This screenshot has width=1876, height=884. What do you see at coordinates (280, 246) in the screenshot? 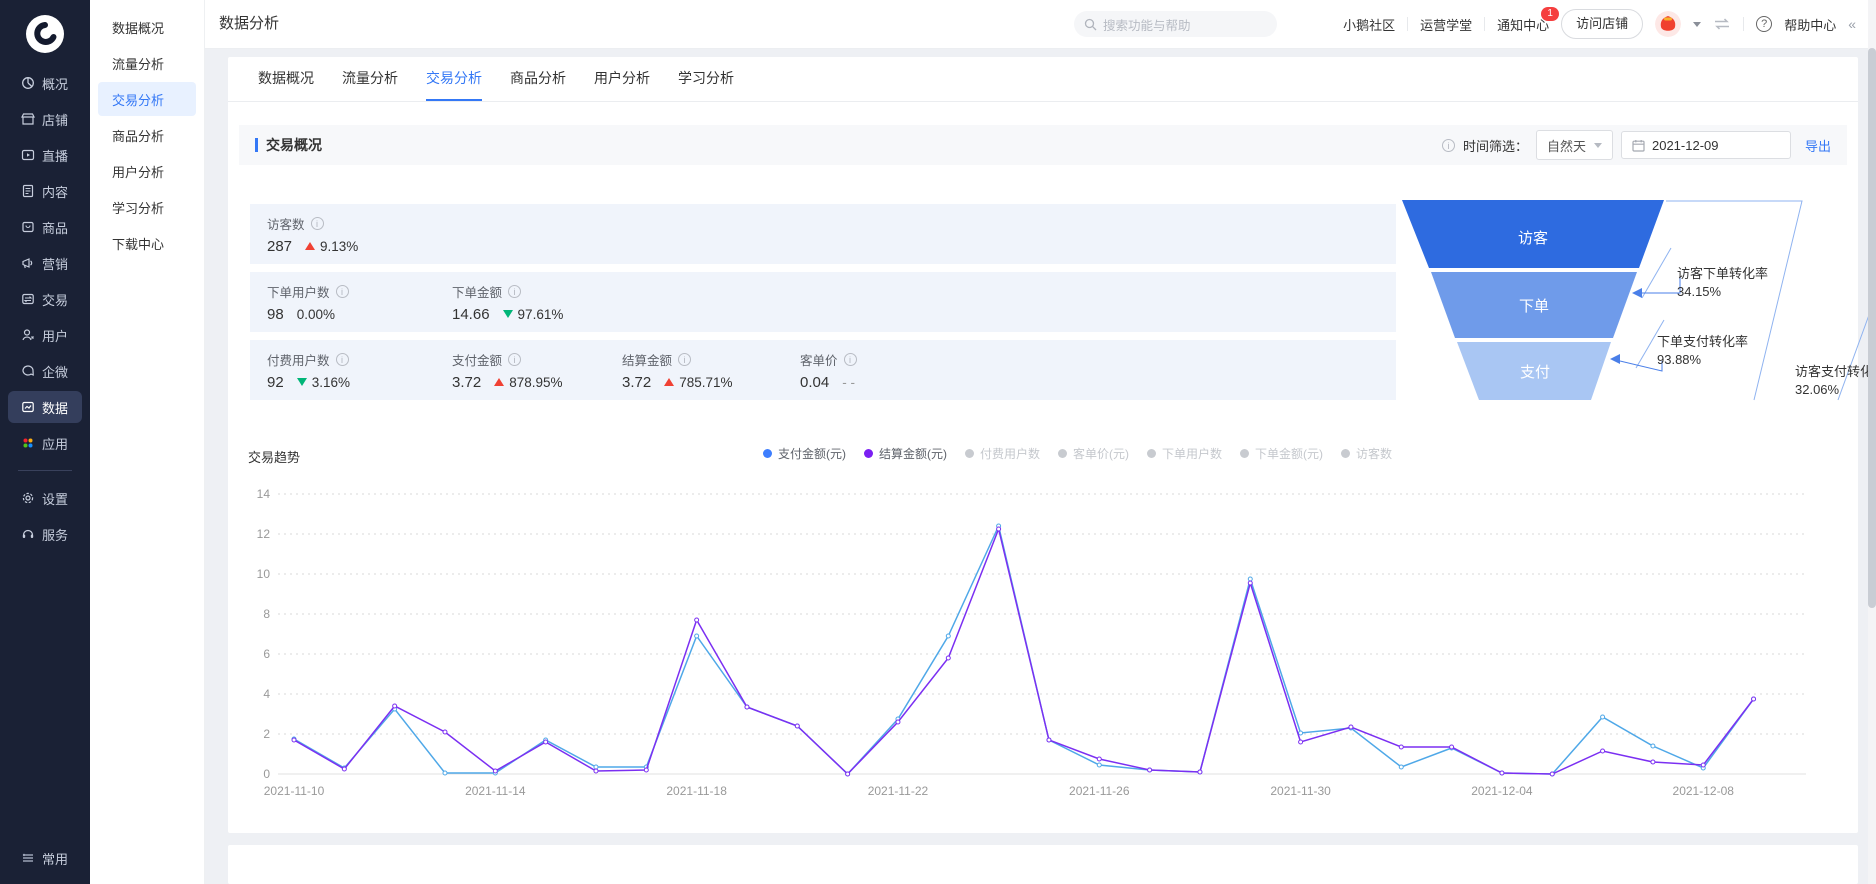
I see `metric-value: 287` at bounding box center [280, 246].